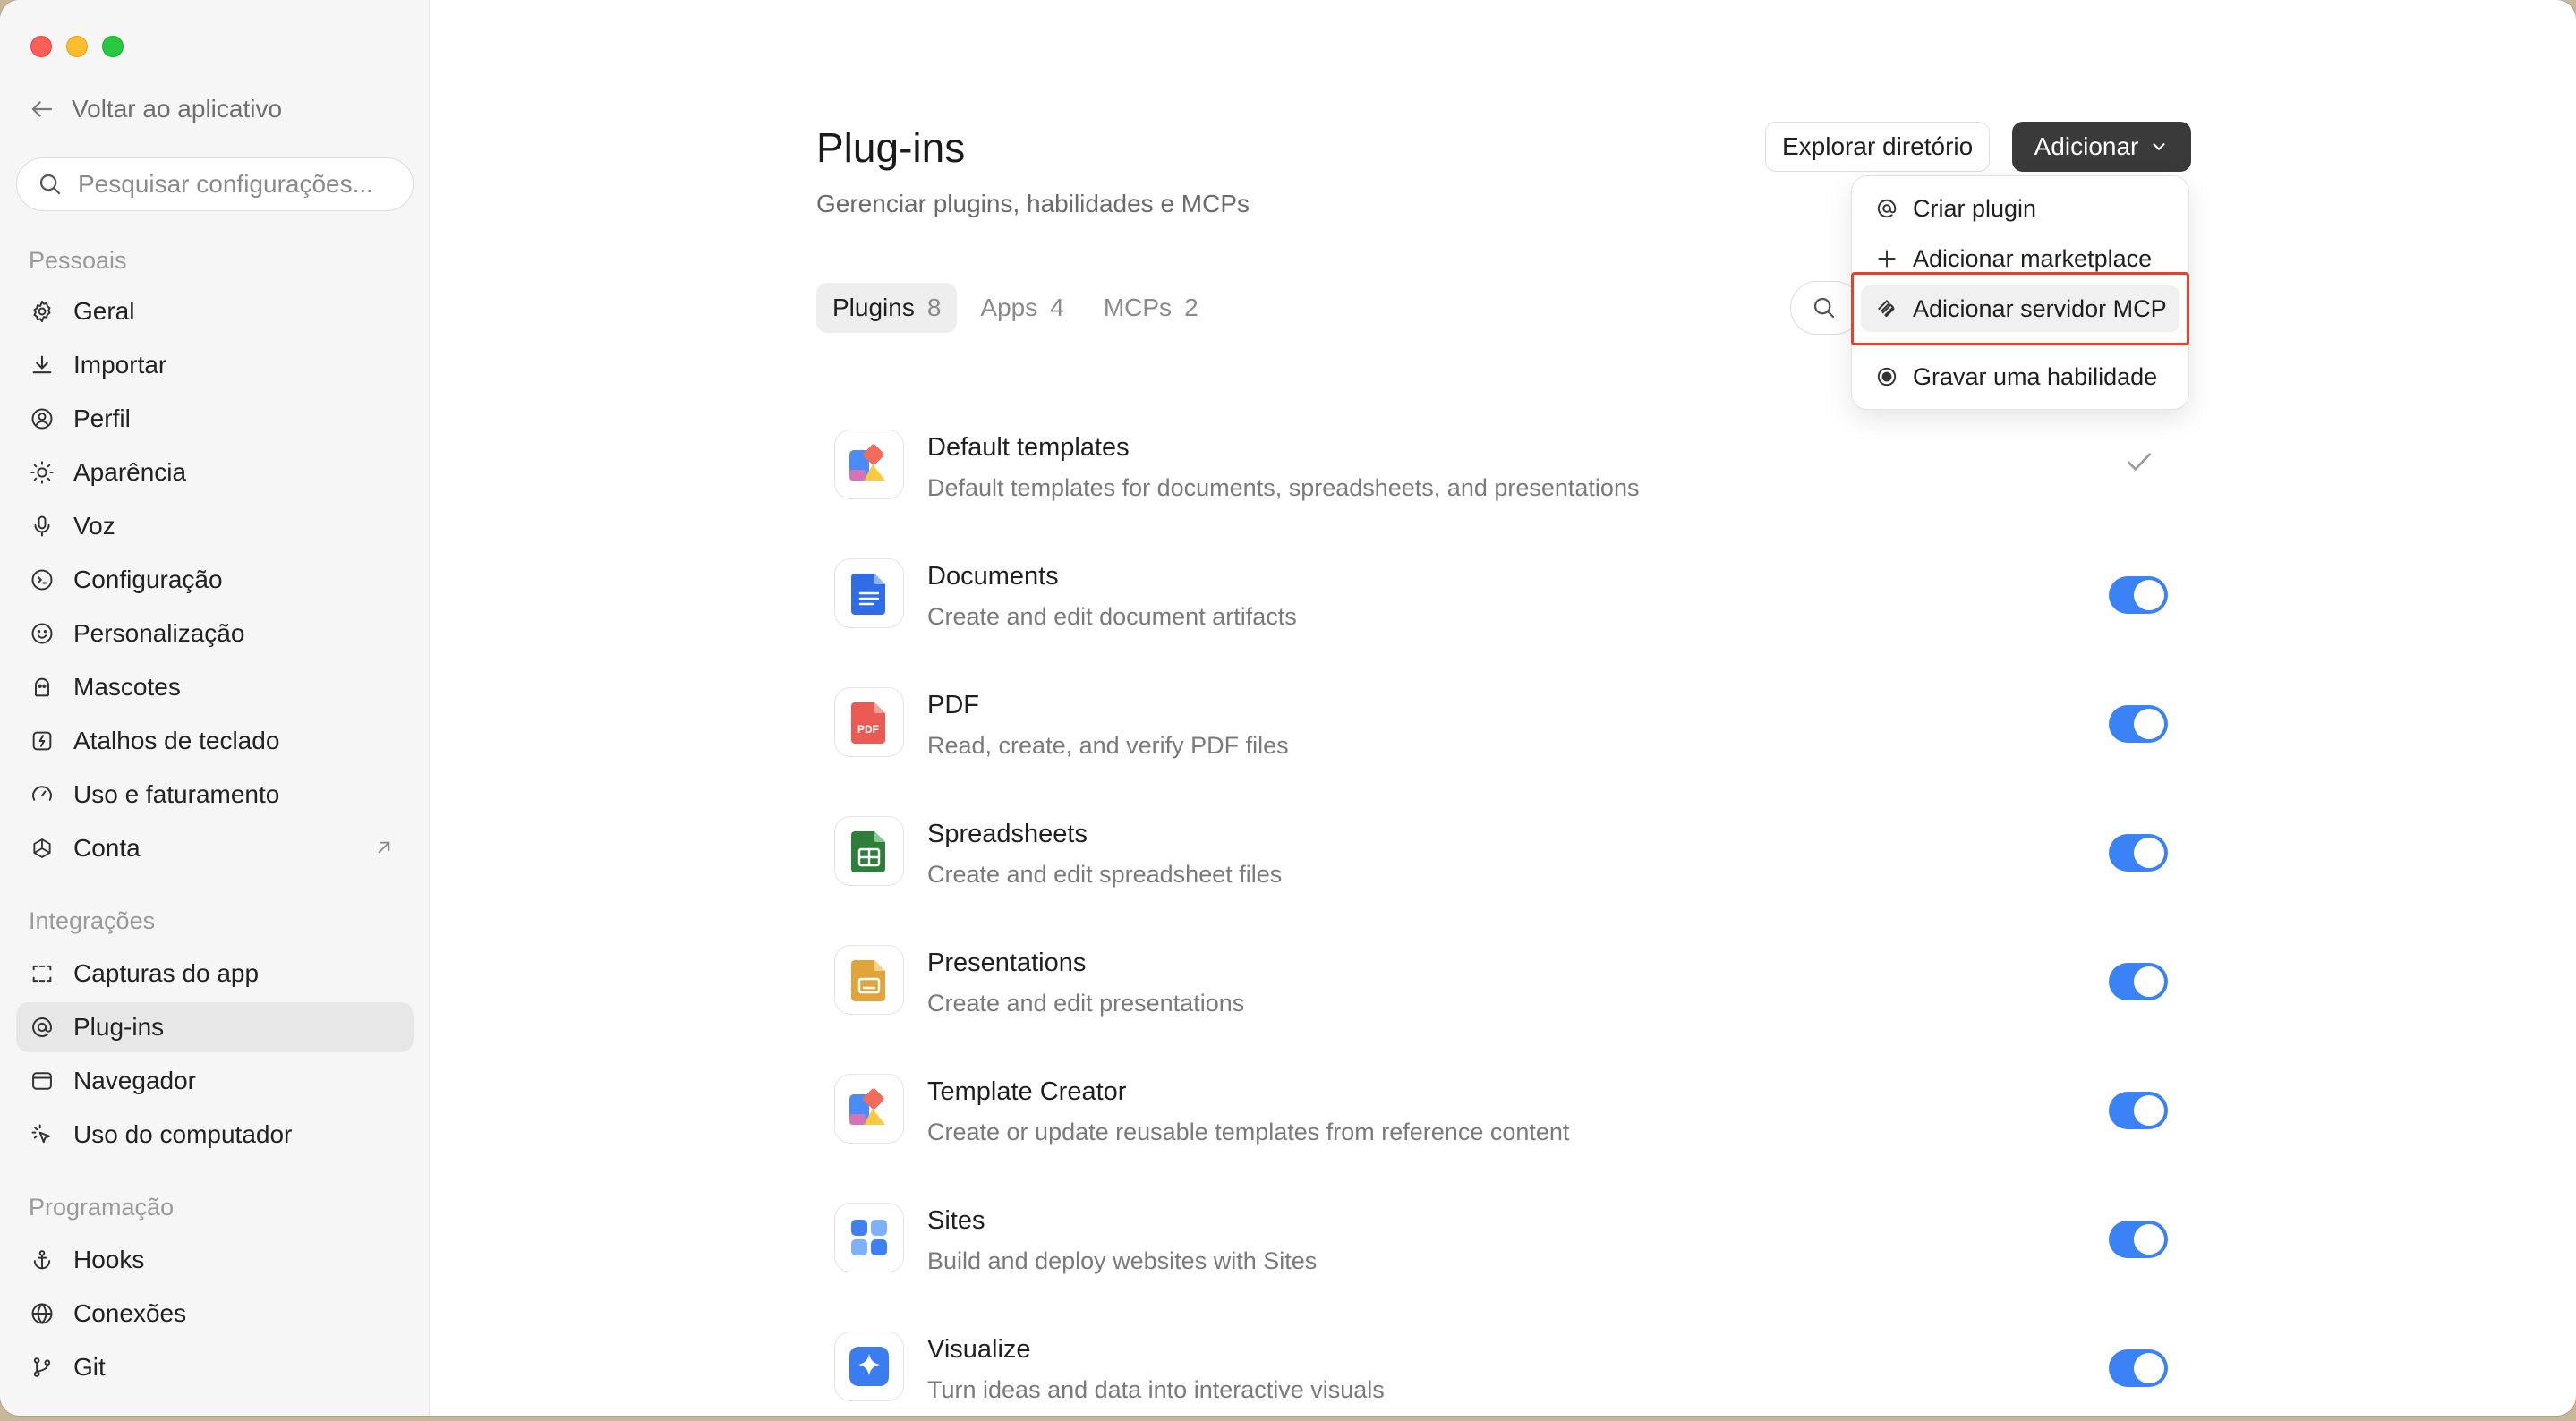 The height and width of the screenshot is (1421, 2576). What do you see at coordinates (2033, 258) in the screenshot?
I see `menu-item-label: Adicionar marketplace` at bounding box center [2033, 258].